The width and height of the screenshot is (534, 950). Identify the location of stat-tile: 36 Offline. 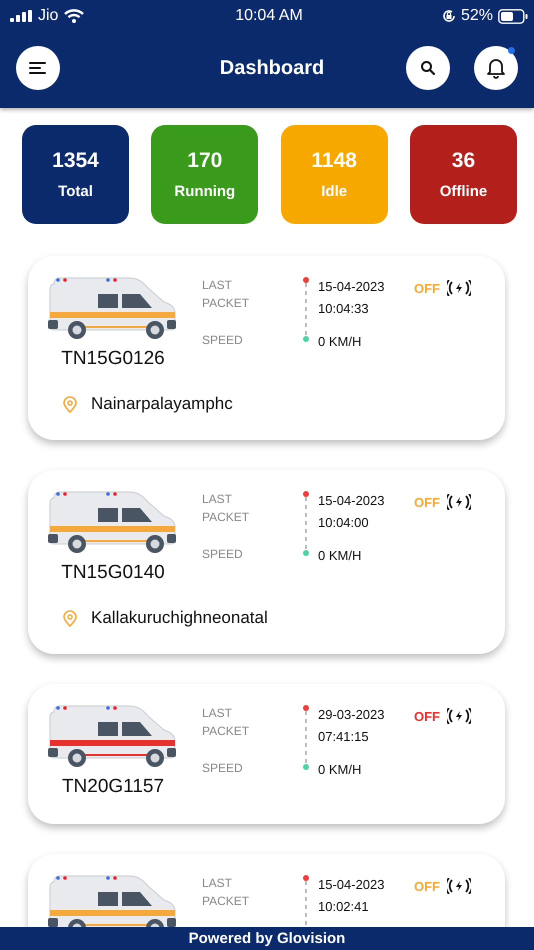
(463, 174).